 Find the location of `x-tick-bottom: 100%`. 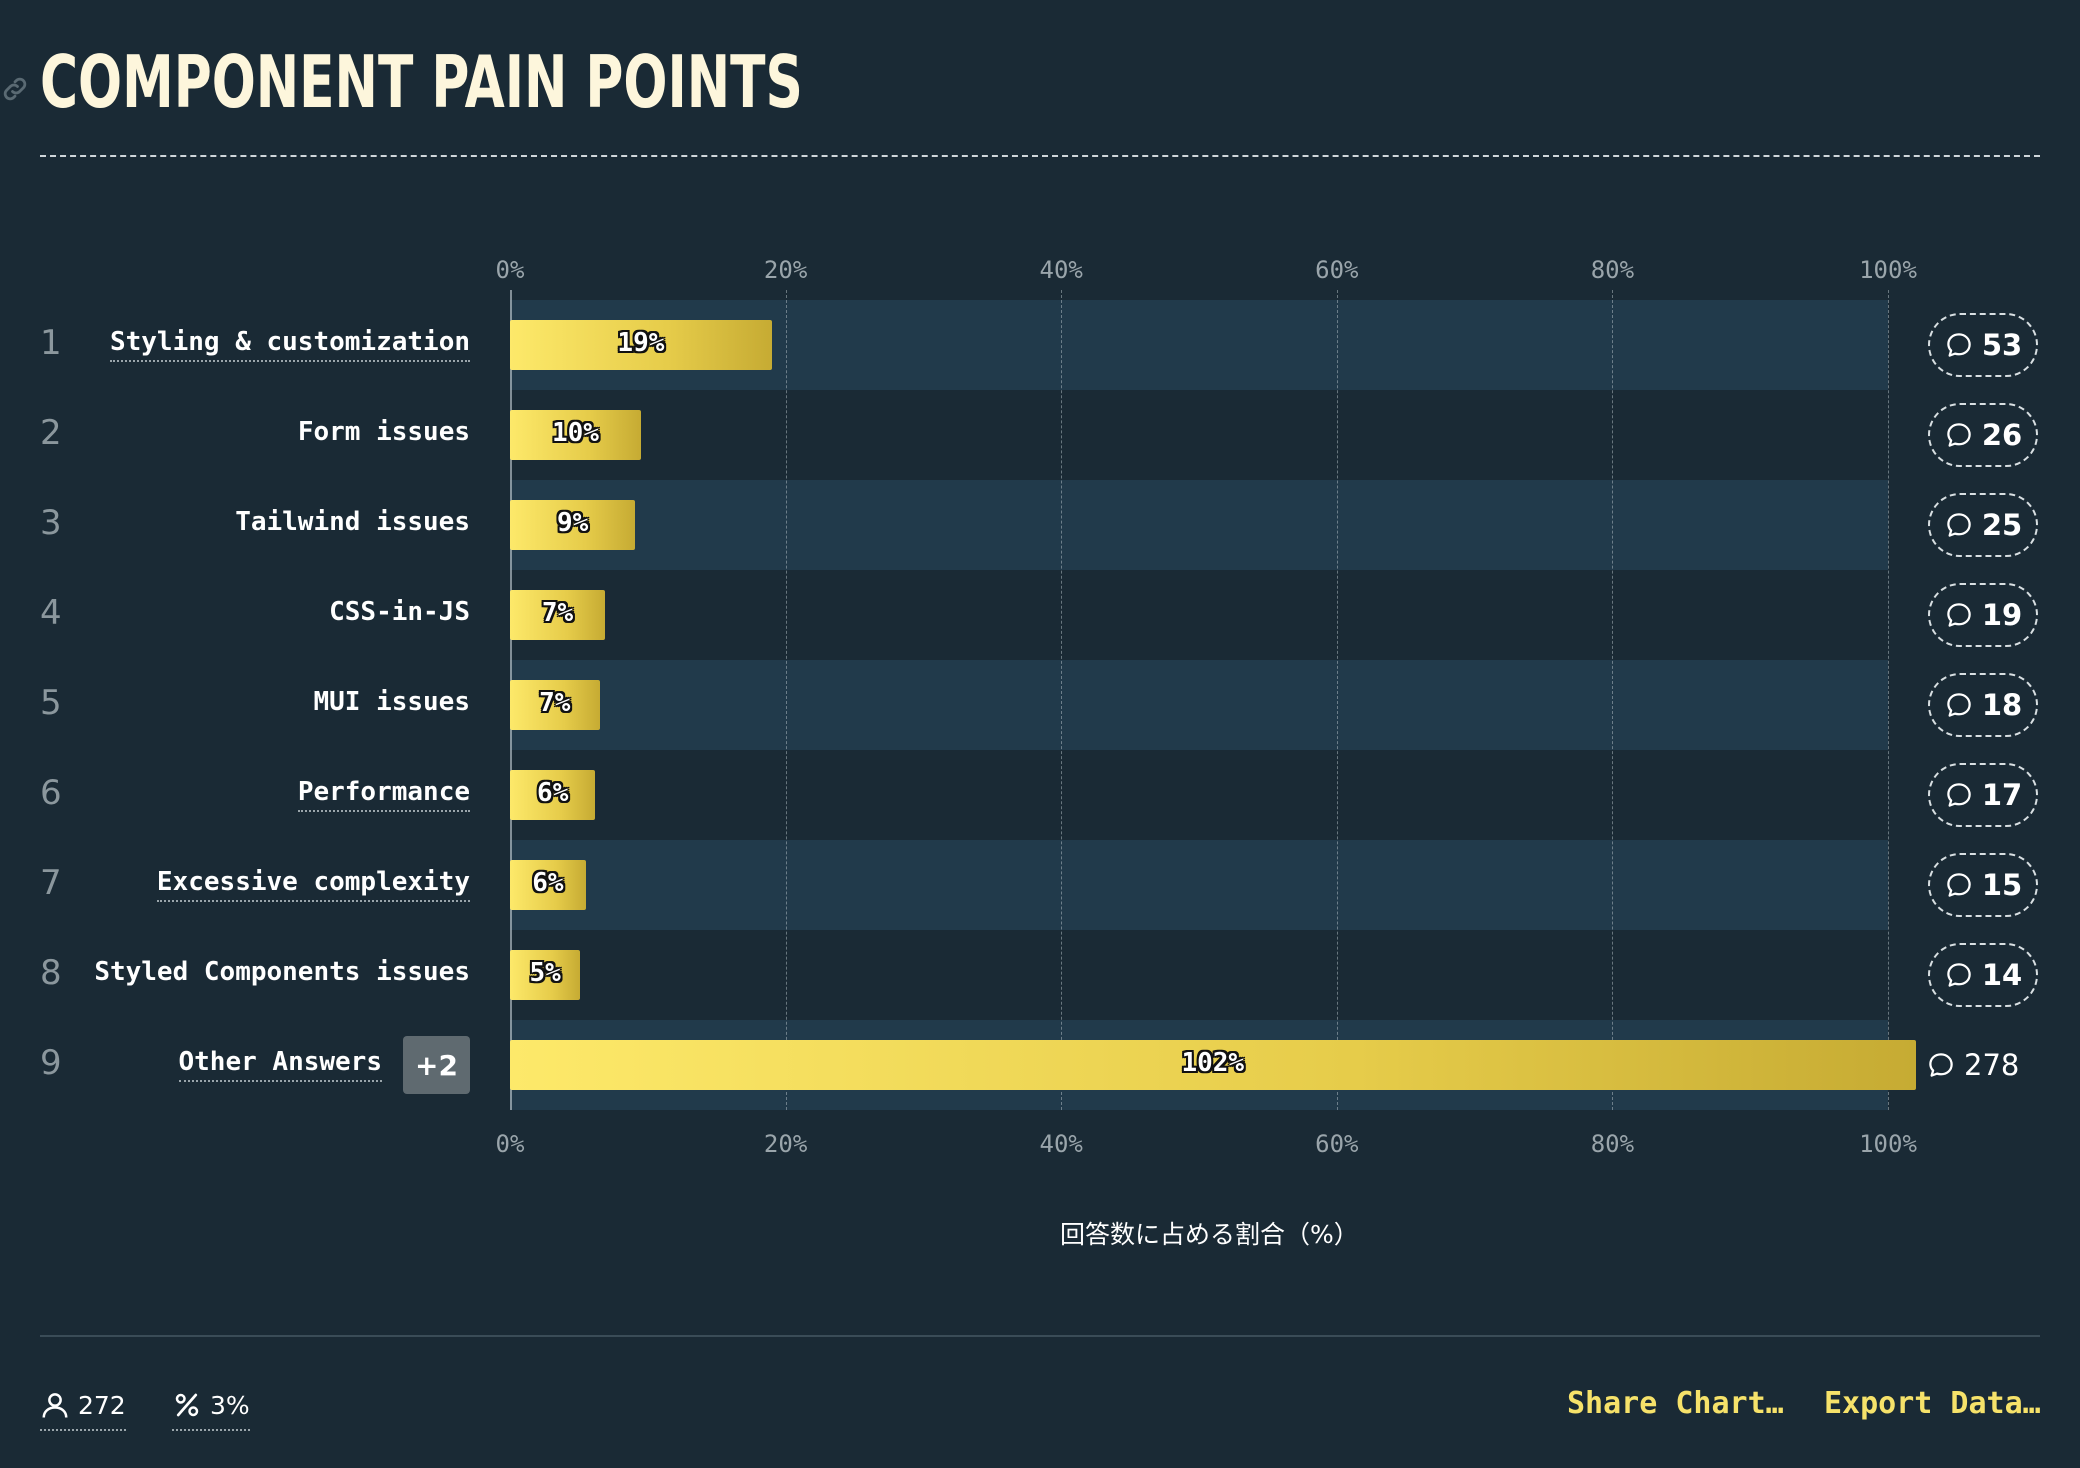

x-tick-bottom: 100% is located at coordinates (1888, 1144).